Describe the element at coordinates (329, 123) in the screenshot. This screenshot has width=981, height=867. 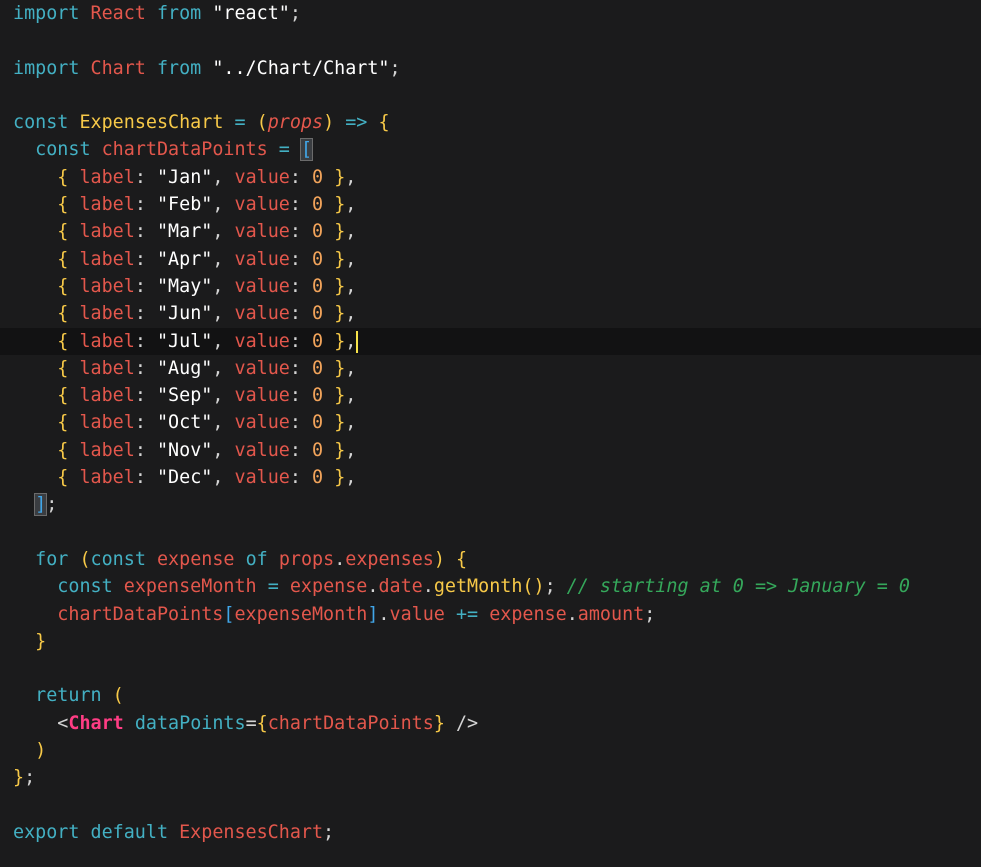
I see `code-token: )` at that location.